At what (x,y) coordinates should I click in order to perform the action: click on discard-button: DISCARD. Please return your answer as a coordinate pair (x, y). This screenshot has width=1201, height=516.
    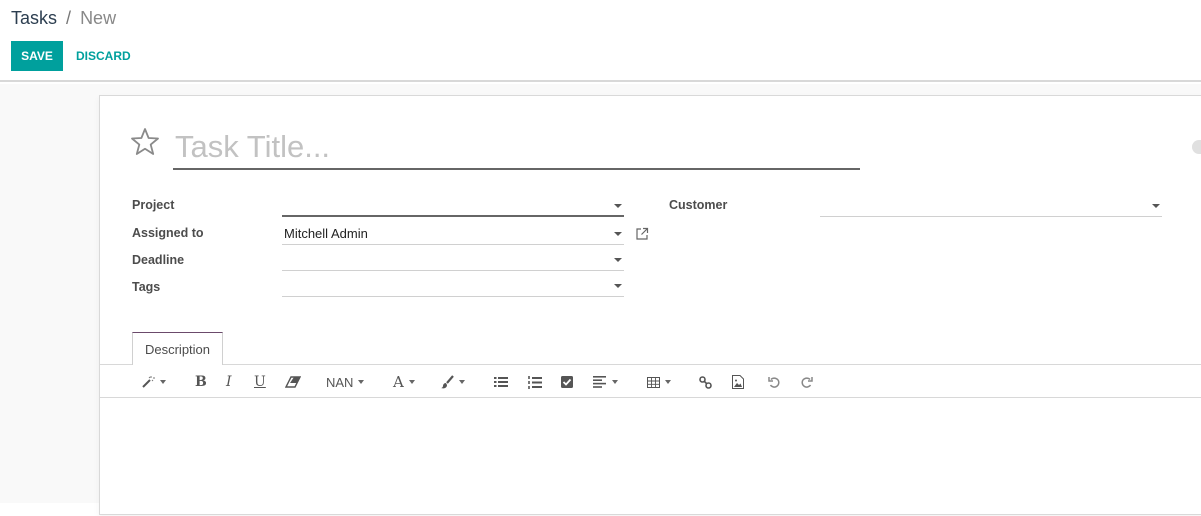
    Looking at the image, I should click on (103, 56).